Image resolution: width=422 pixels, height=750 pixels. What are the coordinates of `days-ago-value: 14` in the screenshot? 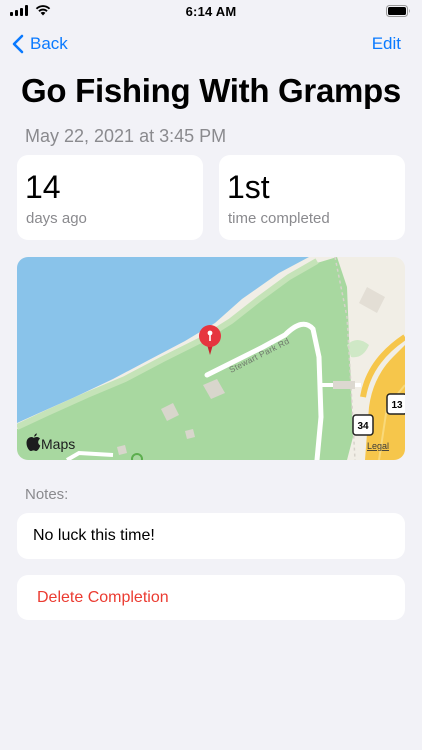 It's located at (43, 187).